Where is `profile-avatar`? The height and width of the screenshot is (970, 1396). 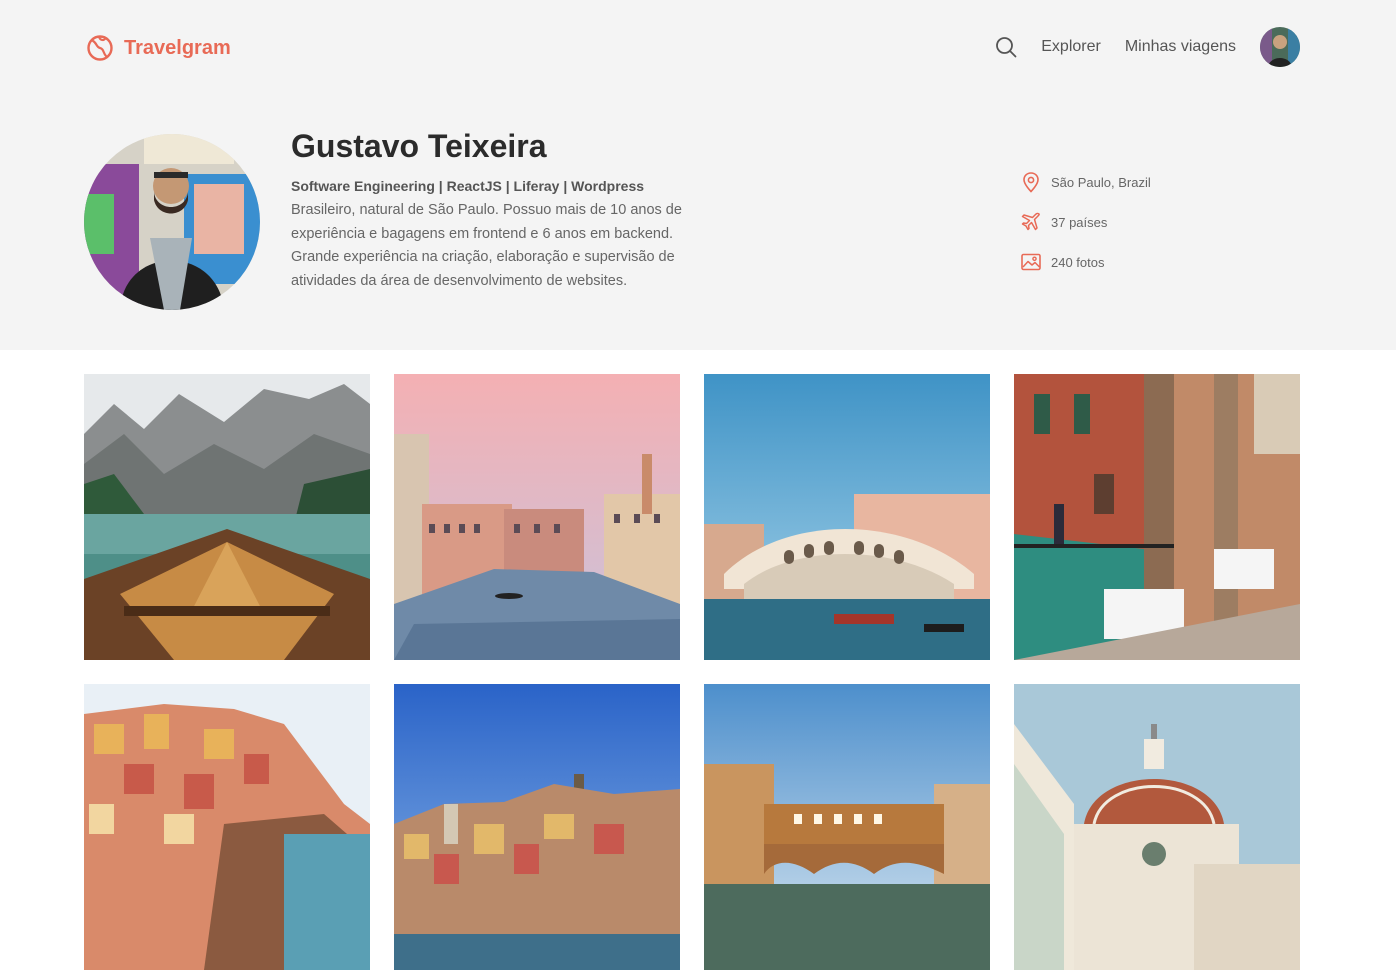 profile-avatar is located at coordinates (172, 222).